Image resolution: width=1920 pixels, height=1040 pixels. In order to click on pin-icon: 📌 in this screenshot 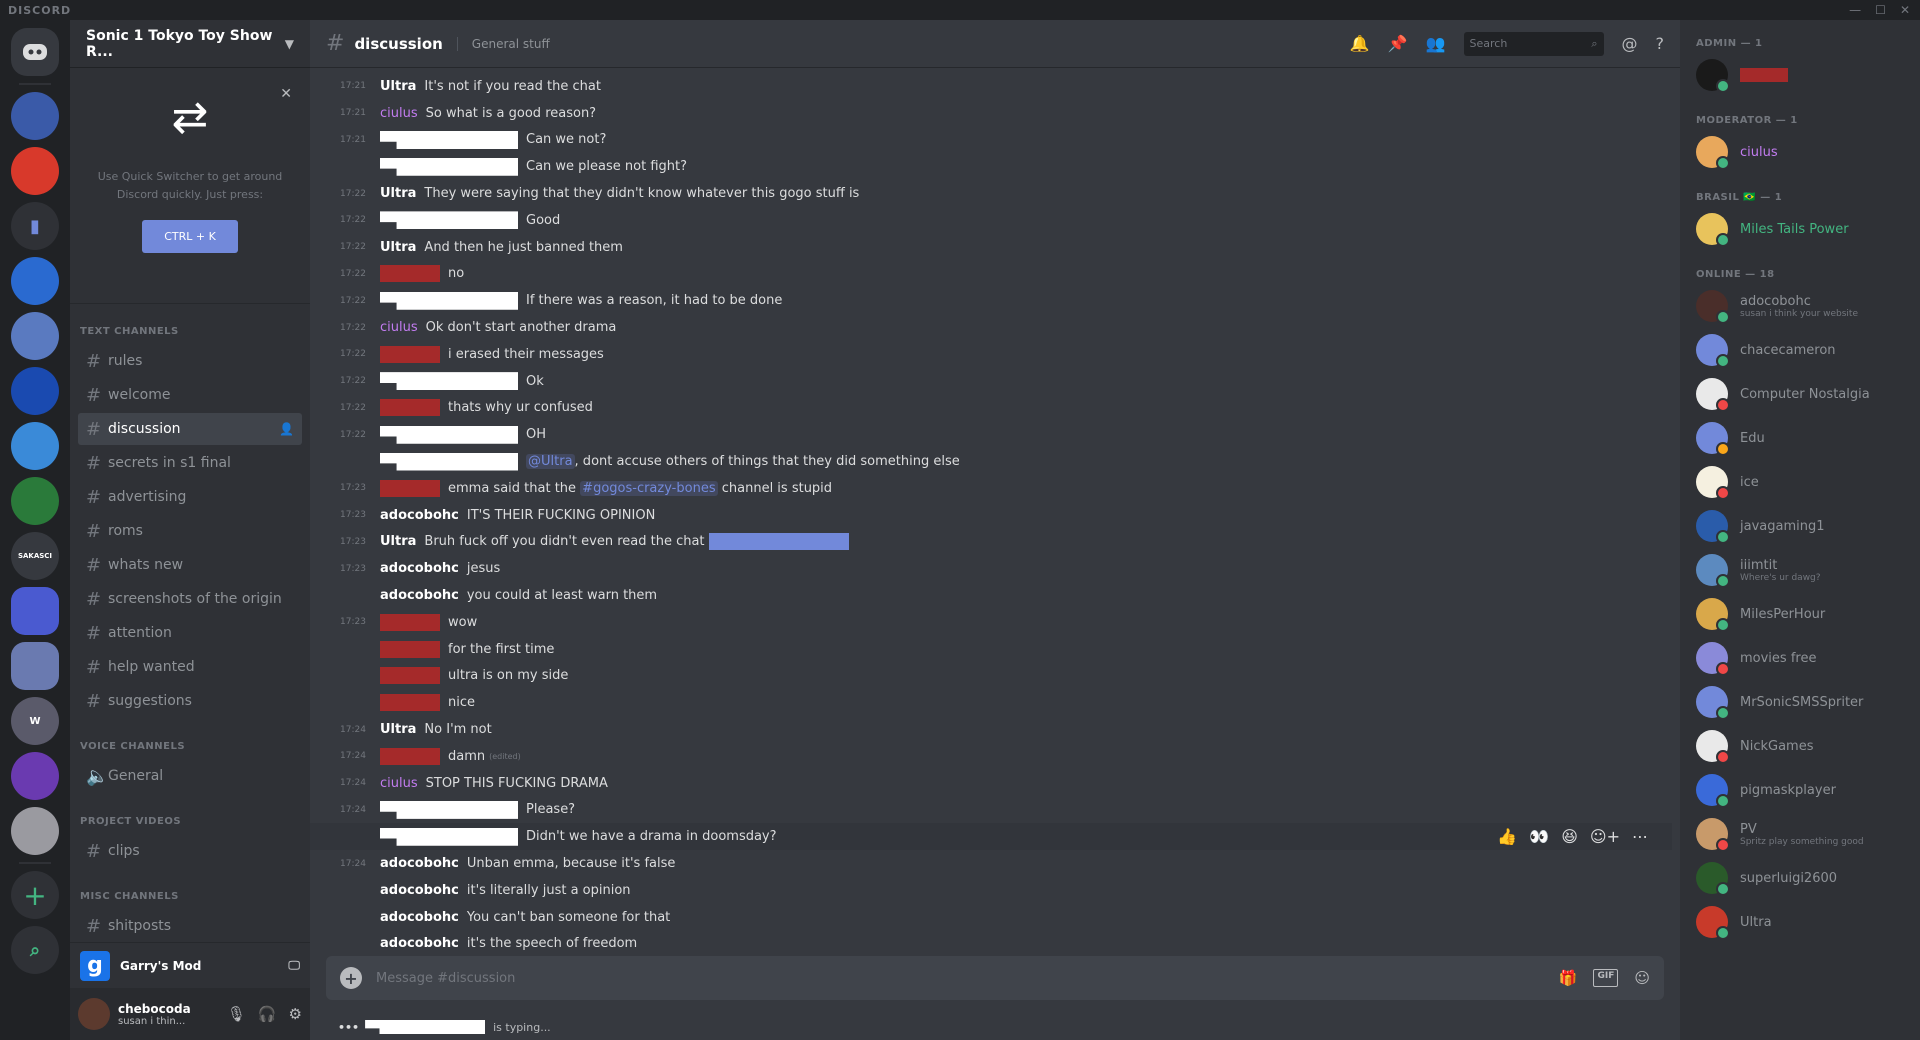, I will do `click(1398, 43)`.